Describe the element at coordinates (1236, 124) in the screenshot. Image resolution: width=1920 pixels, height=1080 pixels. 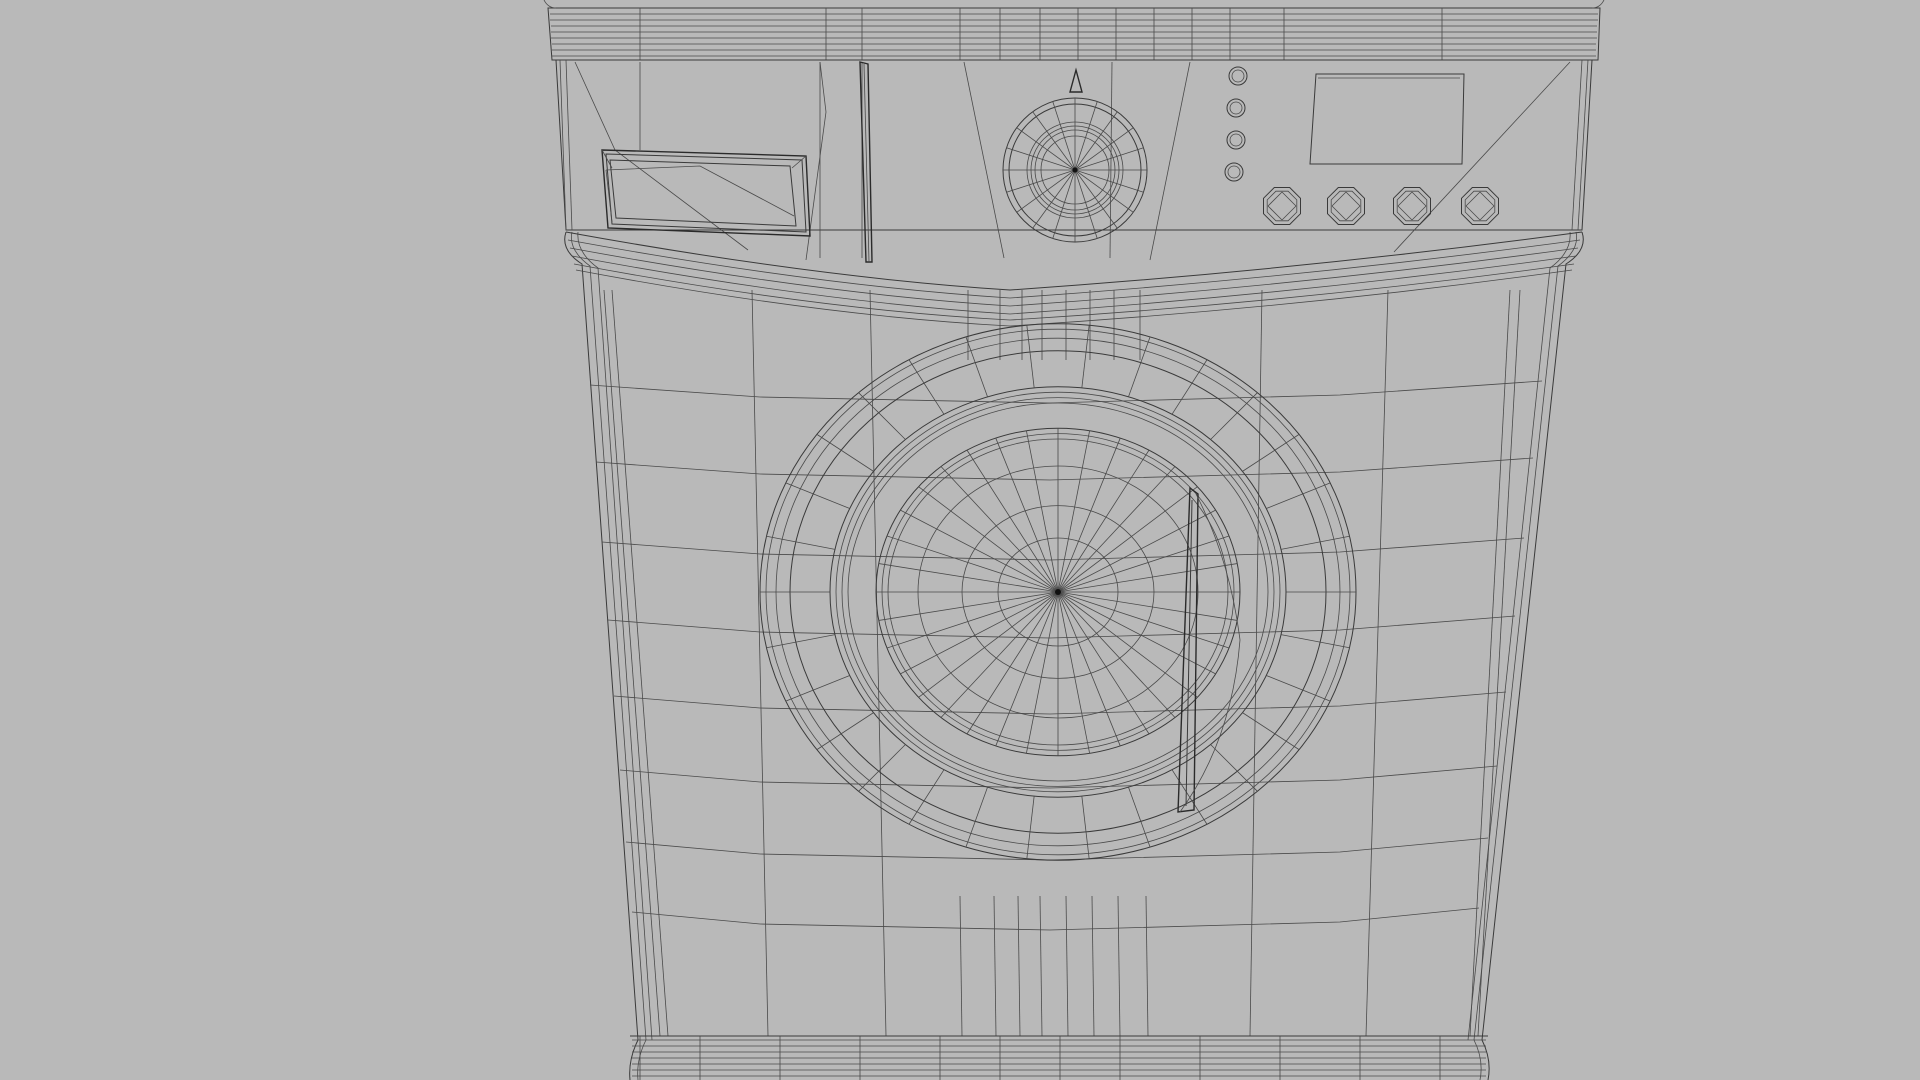
I see `indicator-buttons` at that location.